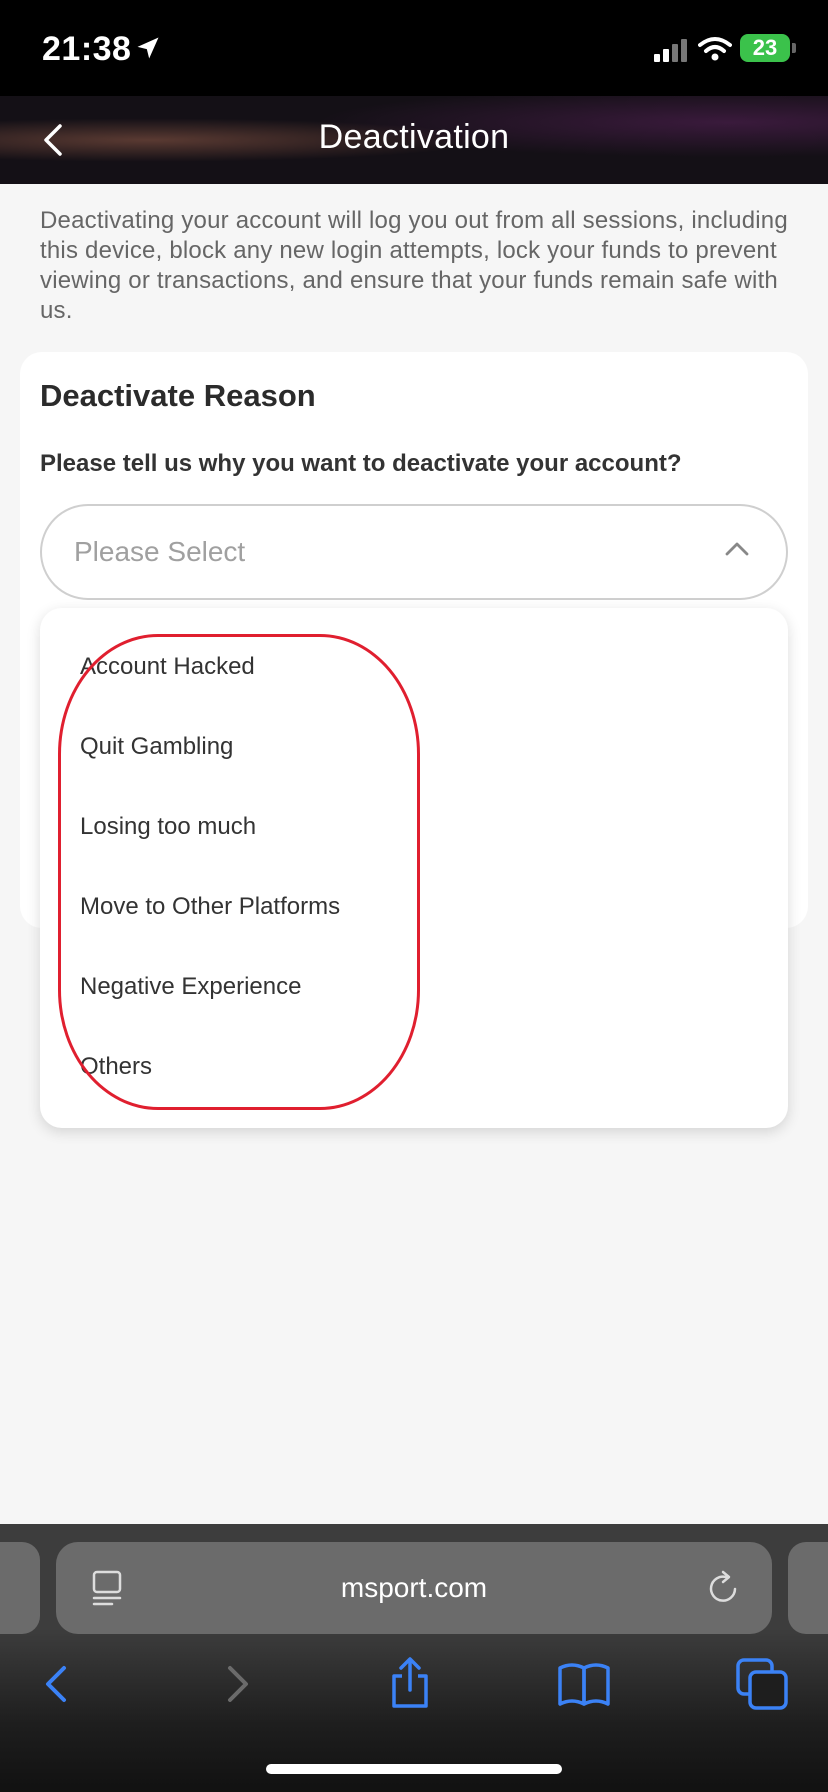  Describe the element at coordinates (414, 48) in the screenshot. I see `status-bar: 21:38 23` at that location.